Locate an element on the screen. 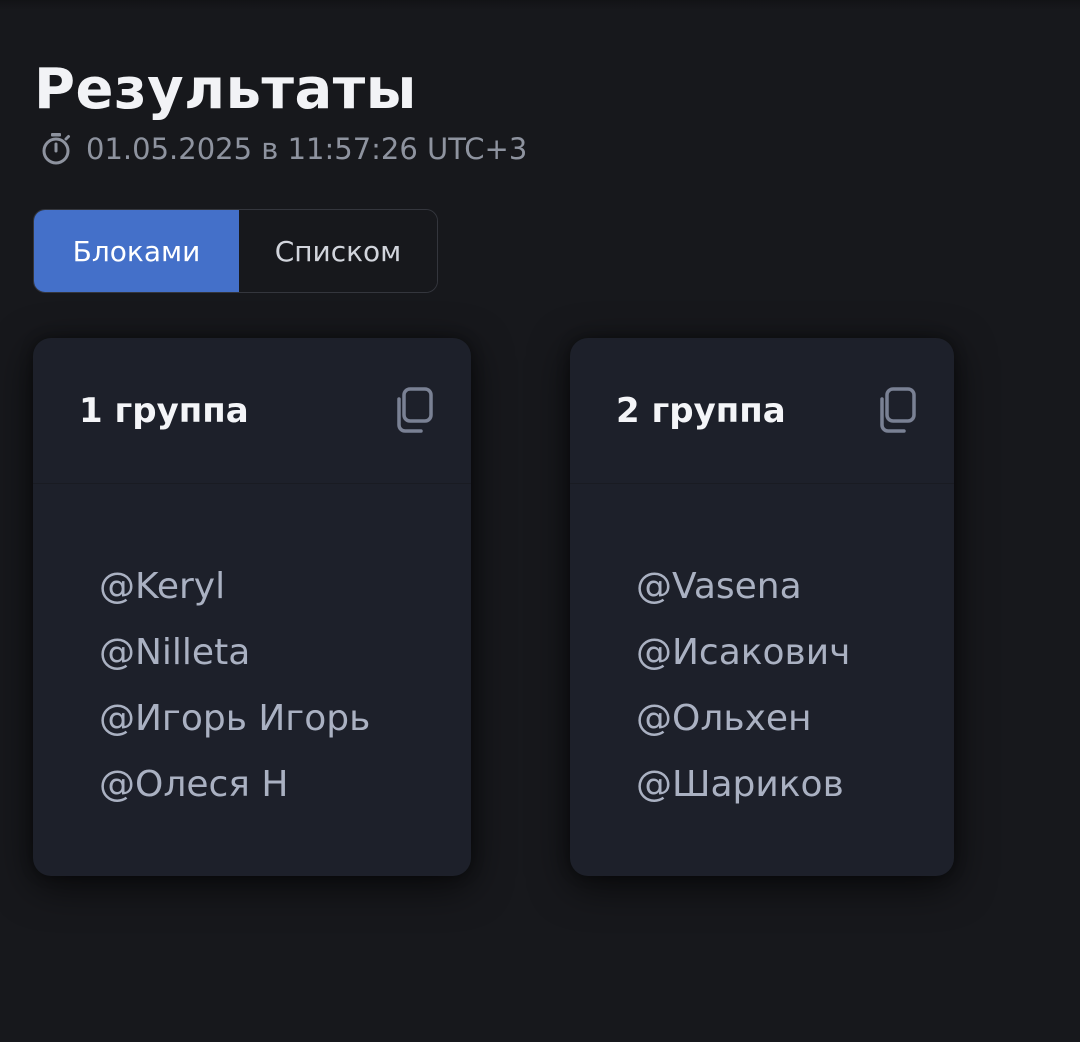 This screenshot has height=1042, width=1080. member-item: @Ольхен is located at coordinates (724, 718).